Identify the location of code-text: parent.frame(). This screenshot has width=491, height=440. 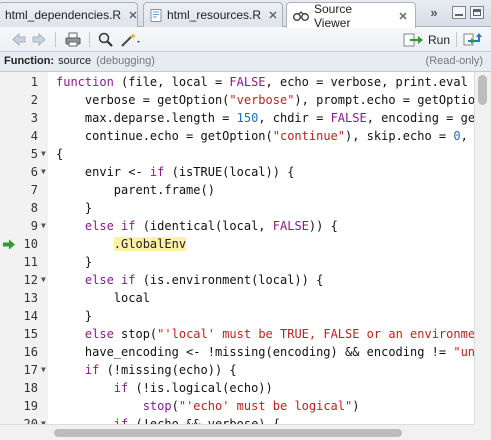
(135, 190).